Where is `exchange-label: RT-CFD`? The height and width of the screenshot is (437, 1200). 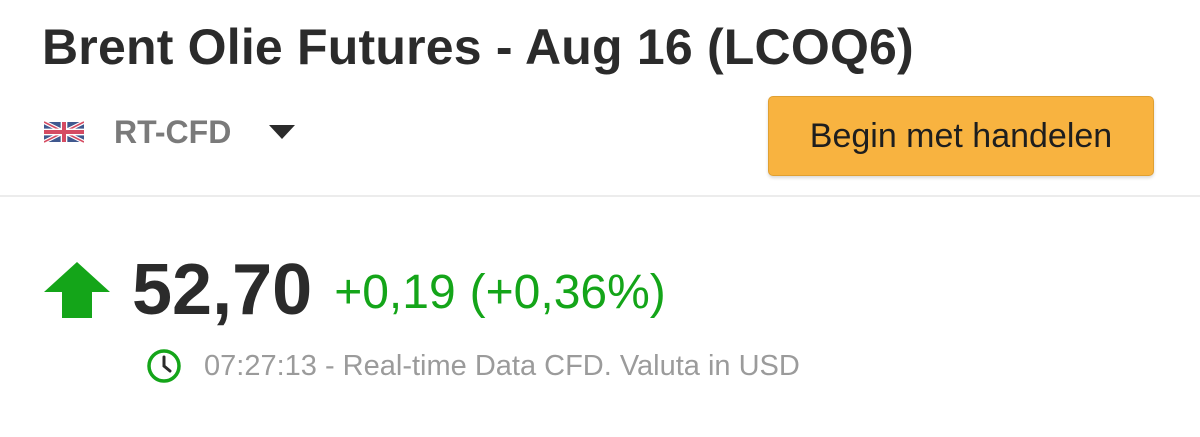
exchange-label: RT-CFD is located at coordinates (173, 131).